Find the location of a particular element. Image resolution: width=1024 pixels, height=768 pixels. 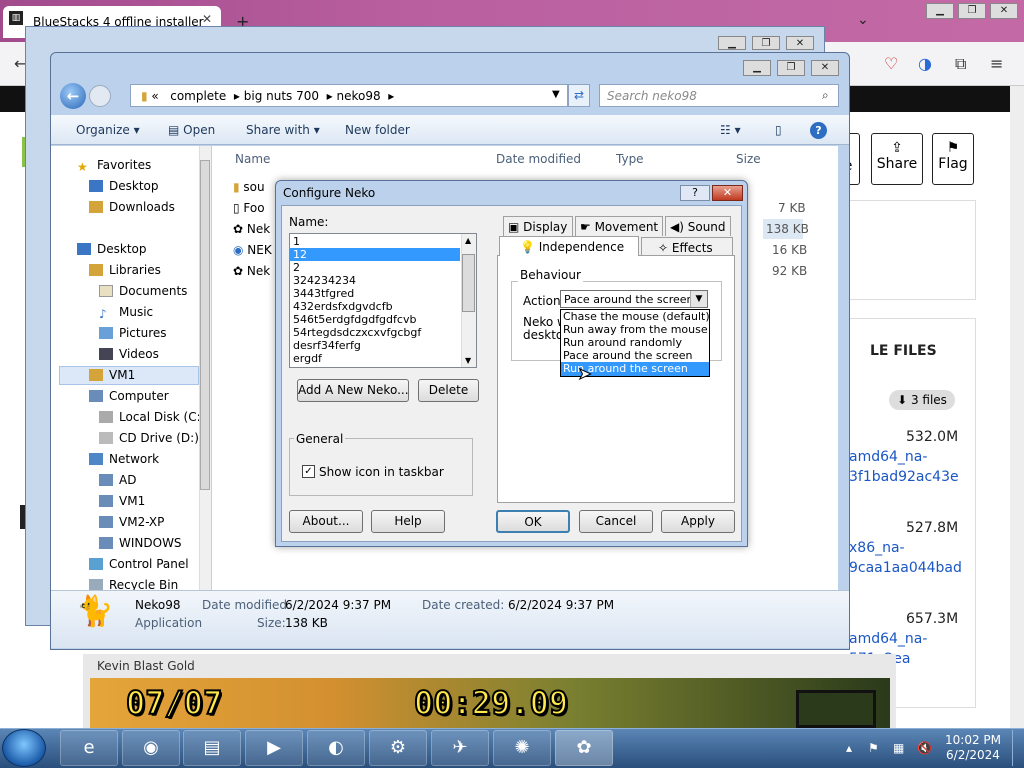

nav-recycle-bin: Recycle Bin is located at coordinates (133, 584).